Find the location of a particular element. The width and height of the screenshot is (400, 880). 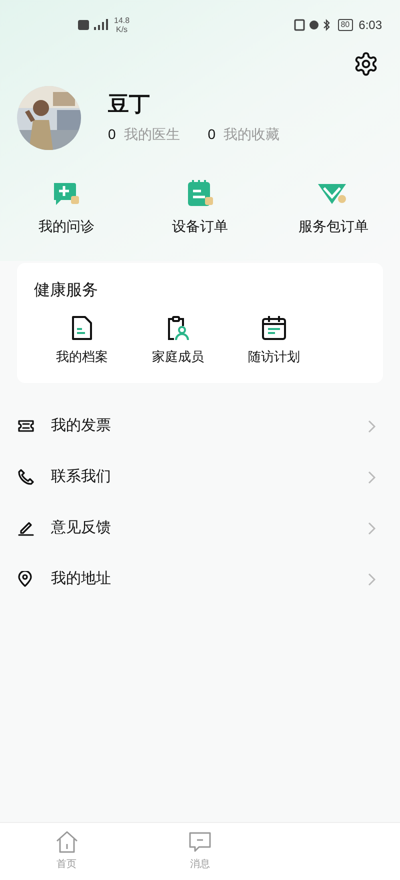

shortcut-button: 我的问诊 is located at coordinates (67, 207).